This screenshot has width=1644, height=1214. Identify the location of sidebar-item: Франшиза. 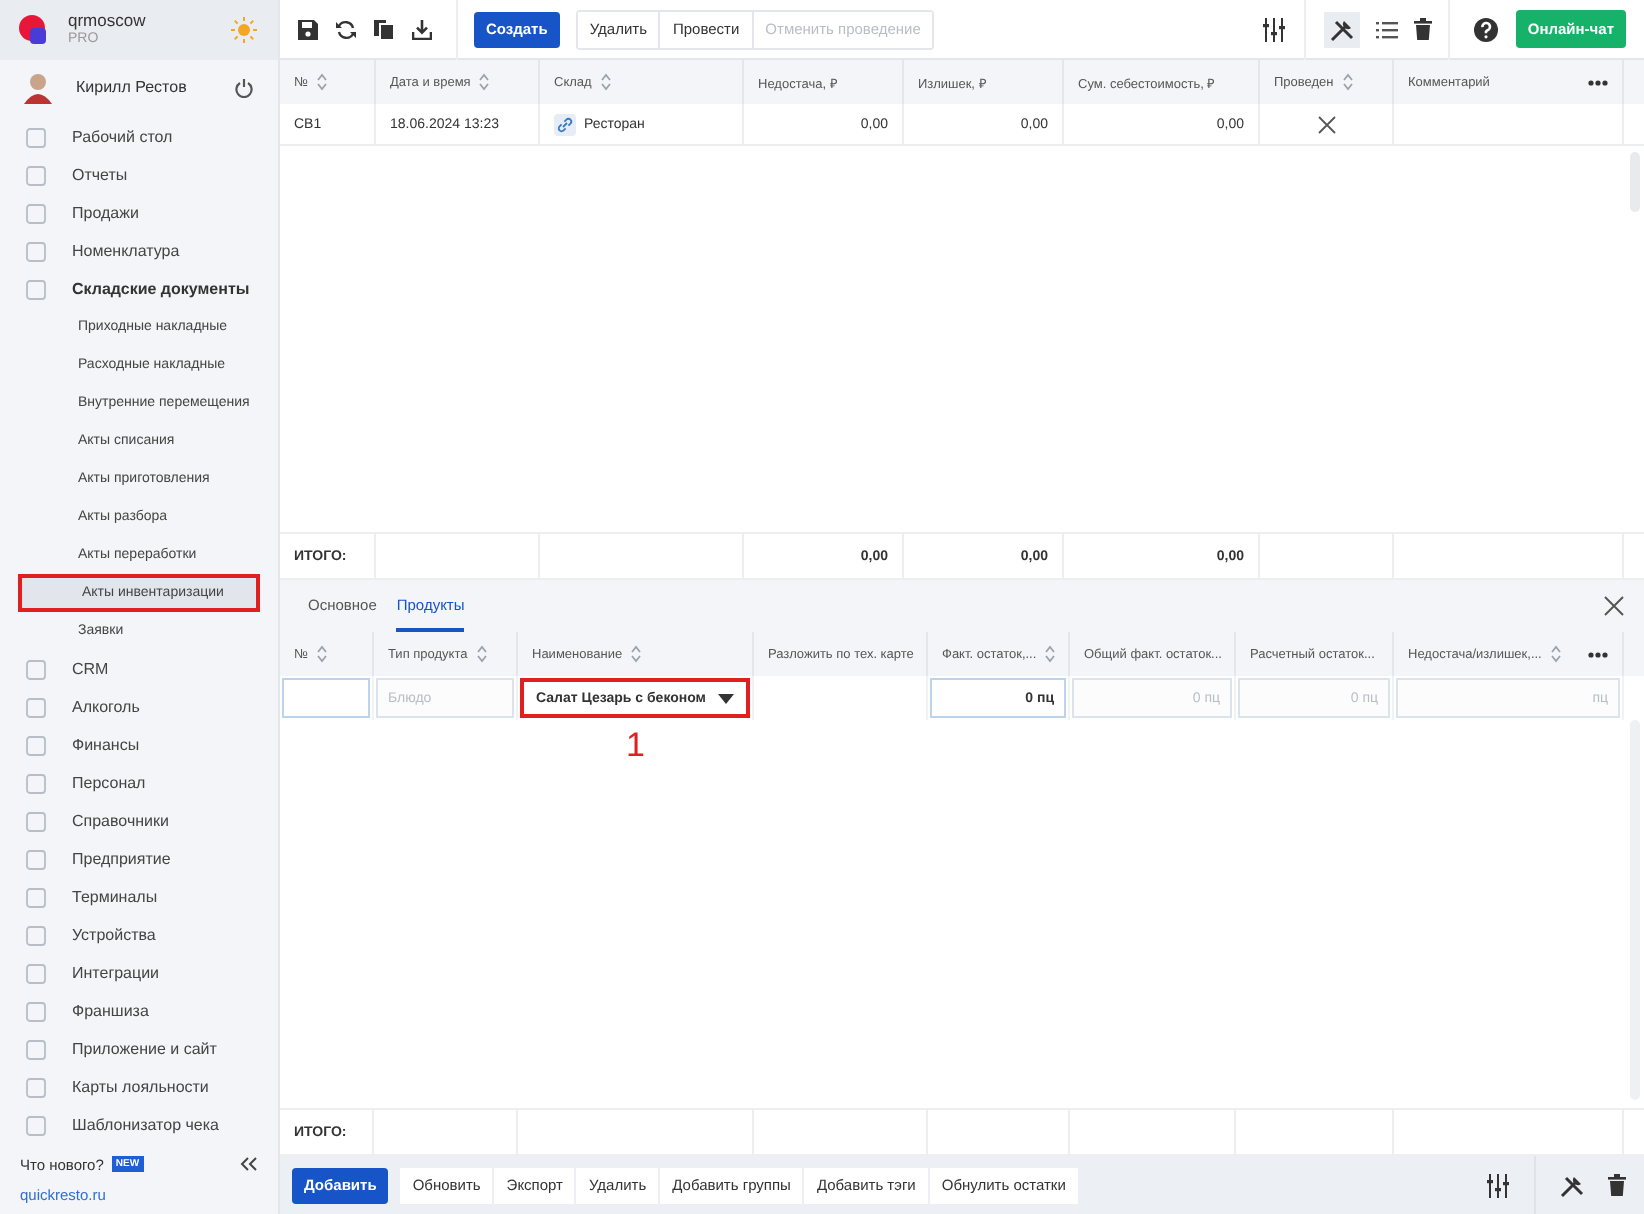
(139, 1011).